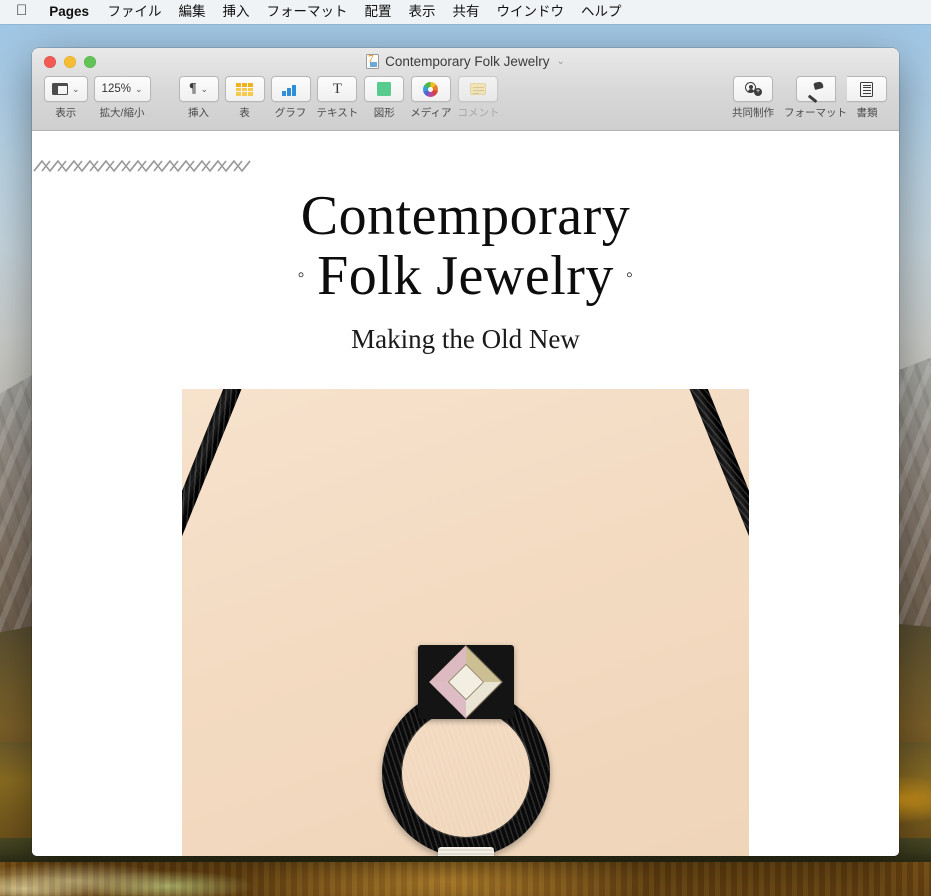  I want to click on patchwork-bead, so click(465, 682).